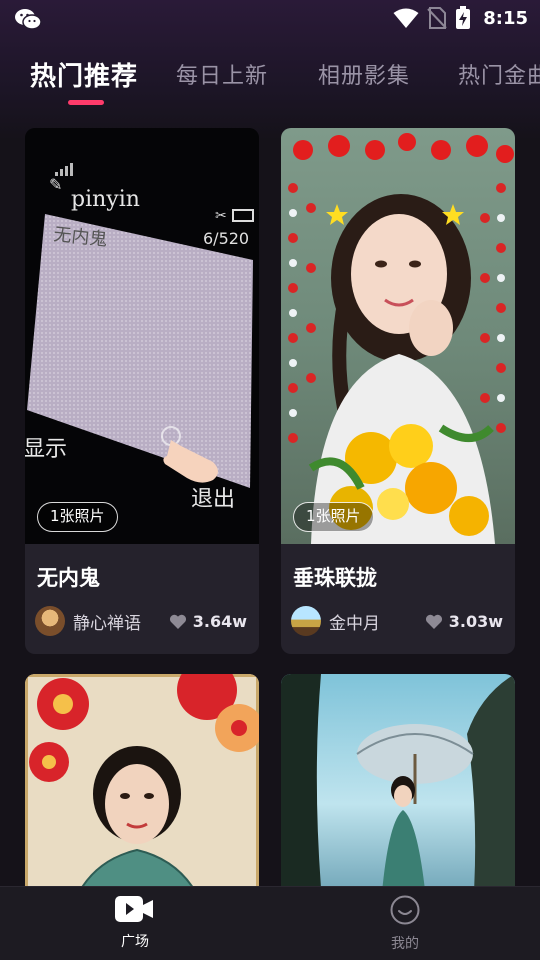  I want to click on media-right-text: 退出, so click(213, 499).